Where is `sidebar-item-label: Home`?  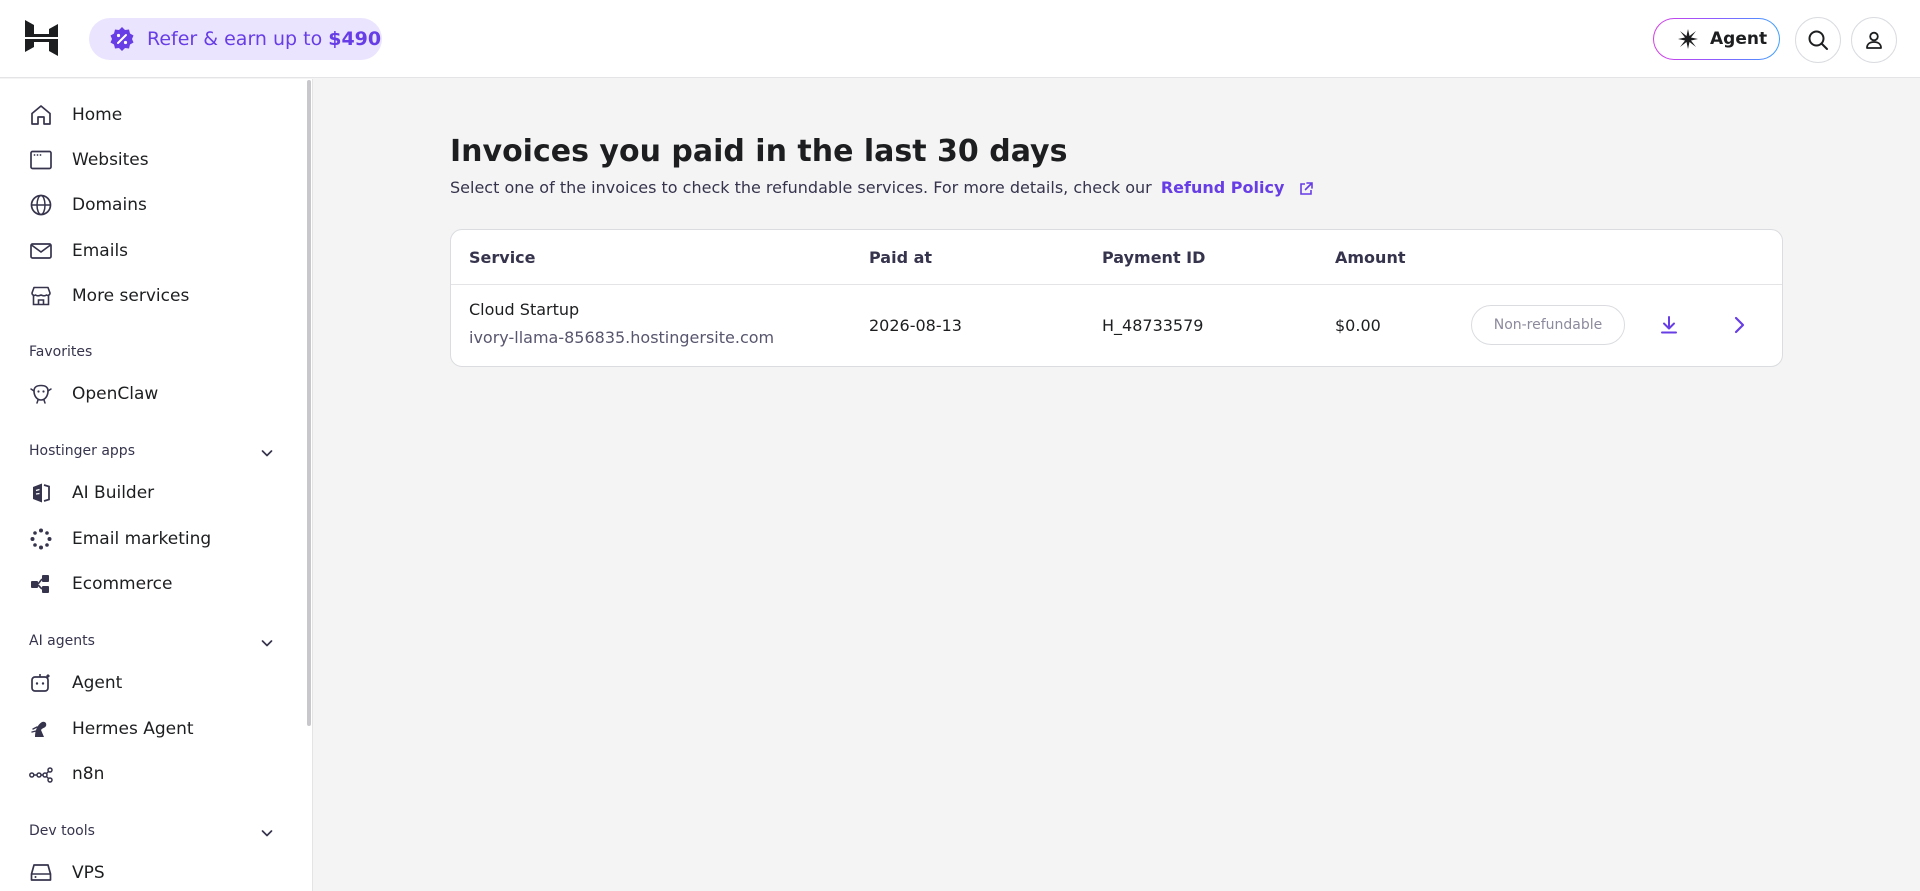 sidebar-item-label: Home is located at coordinates (97, 115).